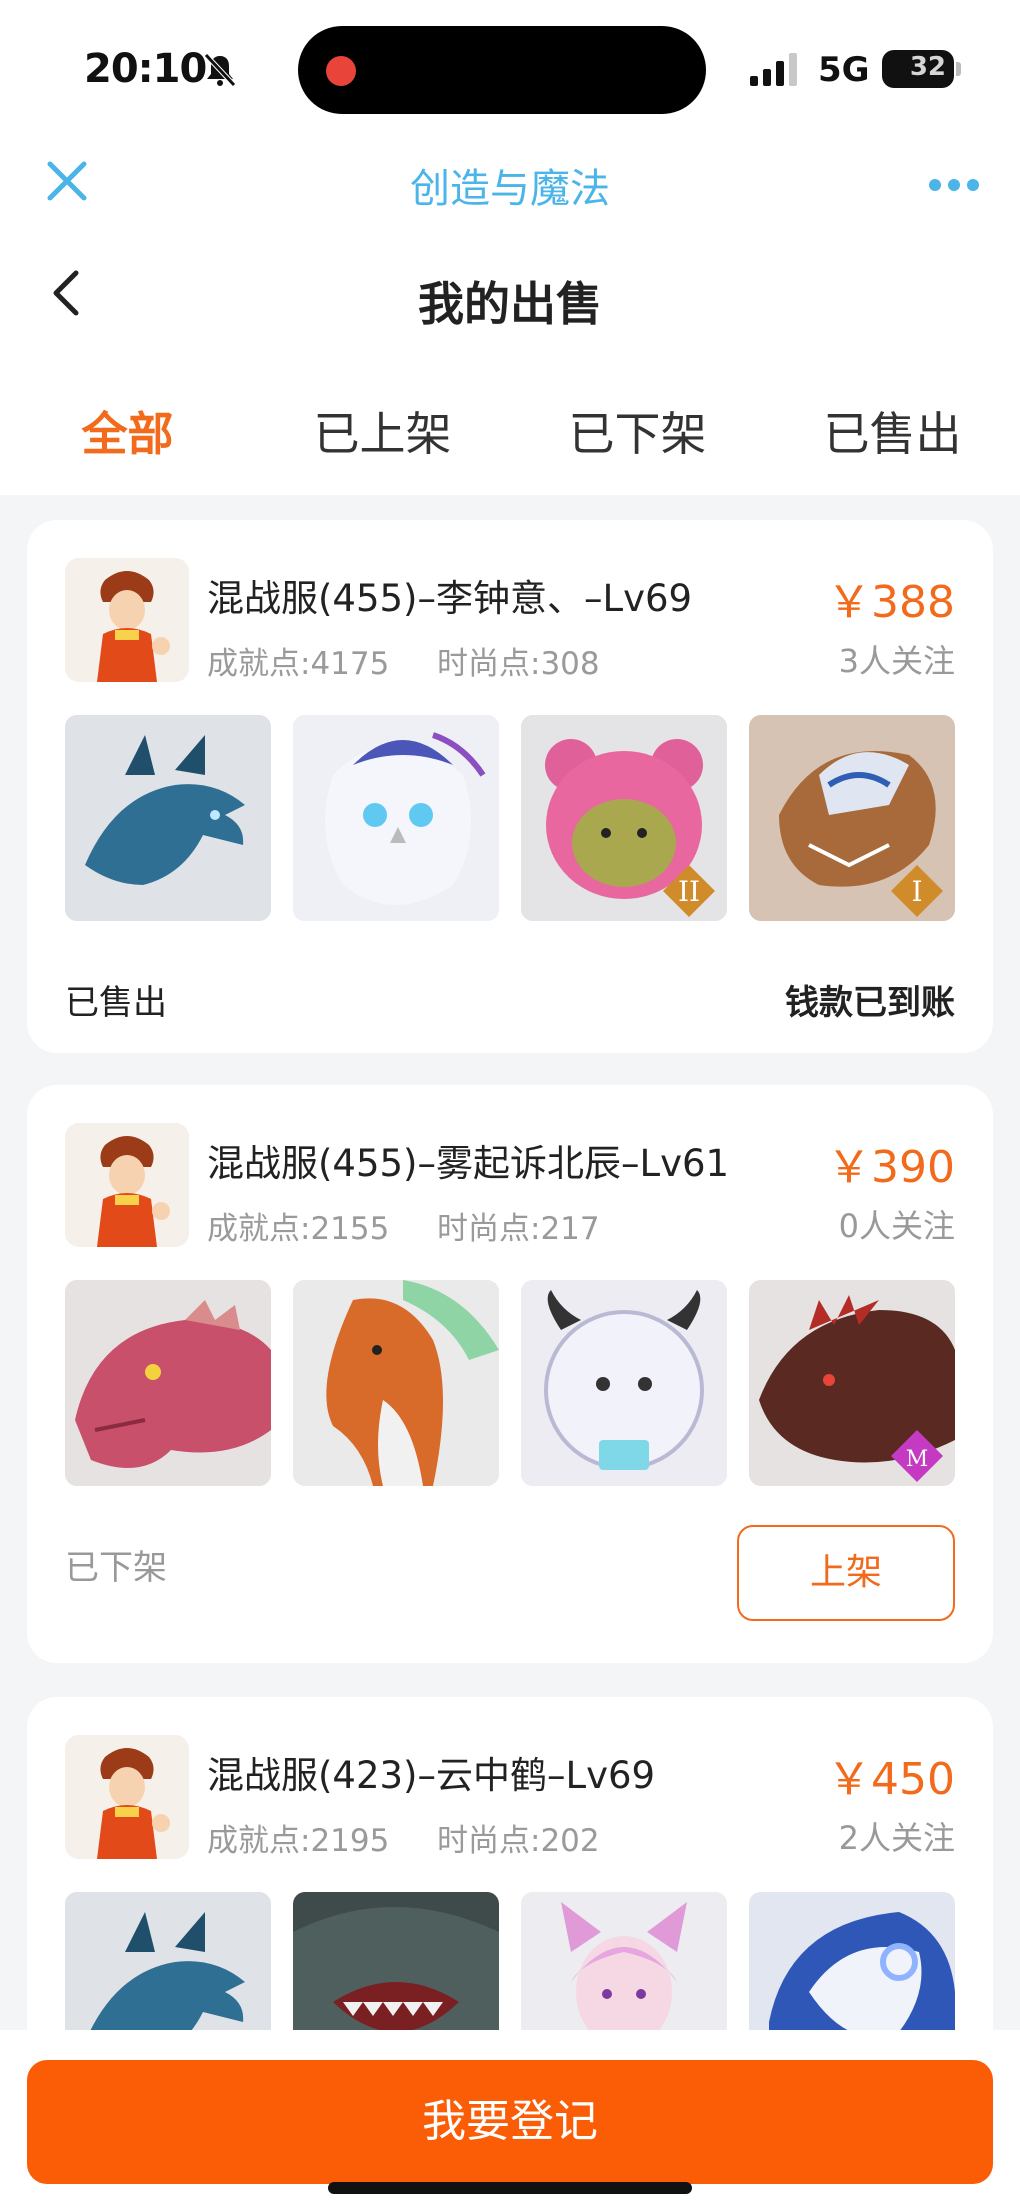 Image resolution: width=1020 pixels, height=2211 pixels. I want to click on blue-dragon-thumbnail, so click(168, 818).